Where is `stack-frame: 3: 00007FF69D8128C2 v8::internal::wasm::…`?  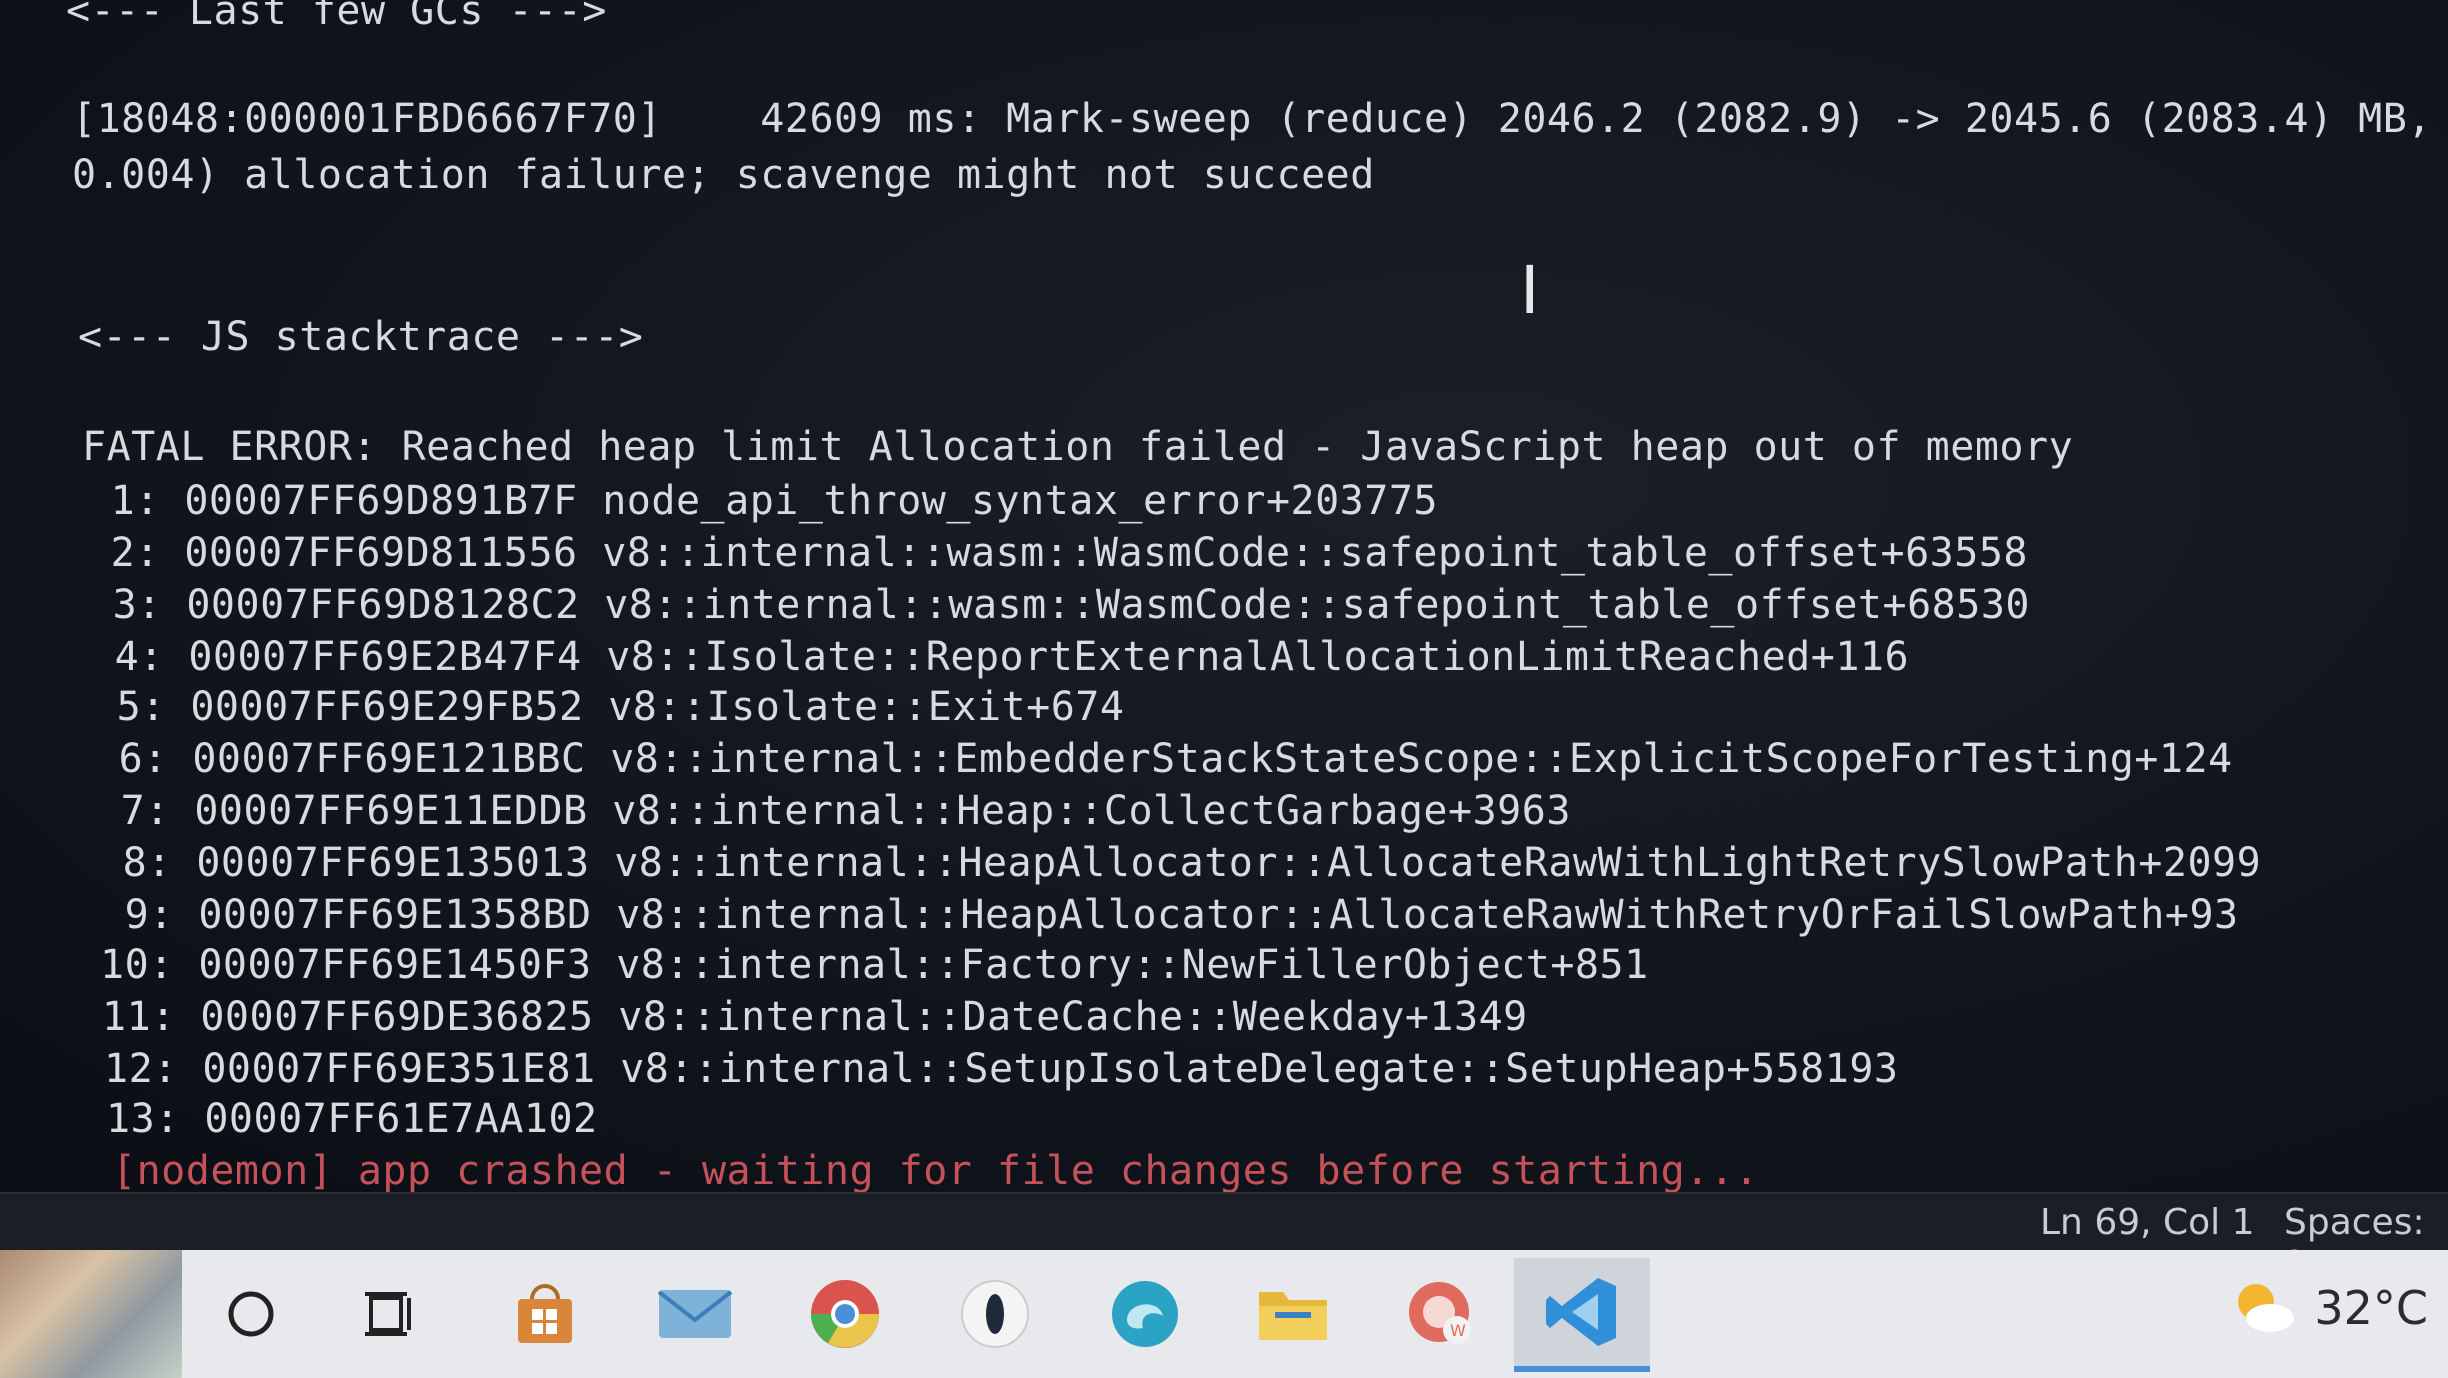 stack-frame: 3: 00007FF69D8128C2 v8::internal::wasm::… is located at coordinates (1059, 605).